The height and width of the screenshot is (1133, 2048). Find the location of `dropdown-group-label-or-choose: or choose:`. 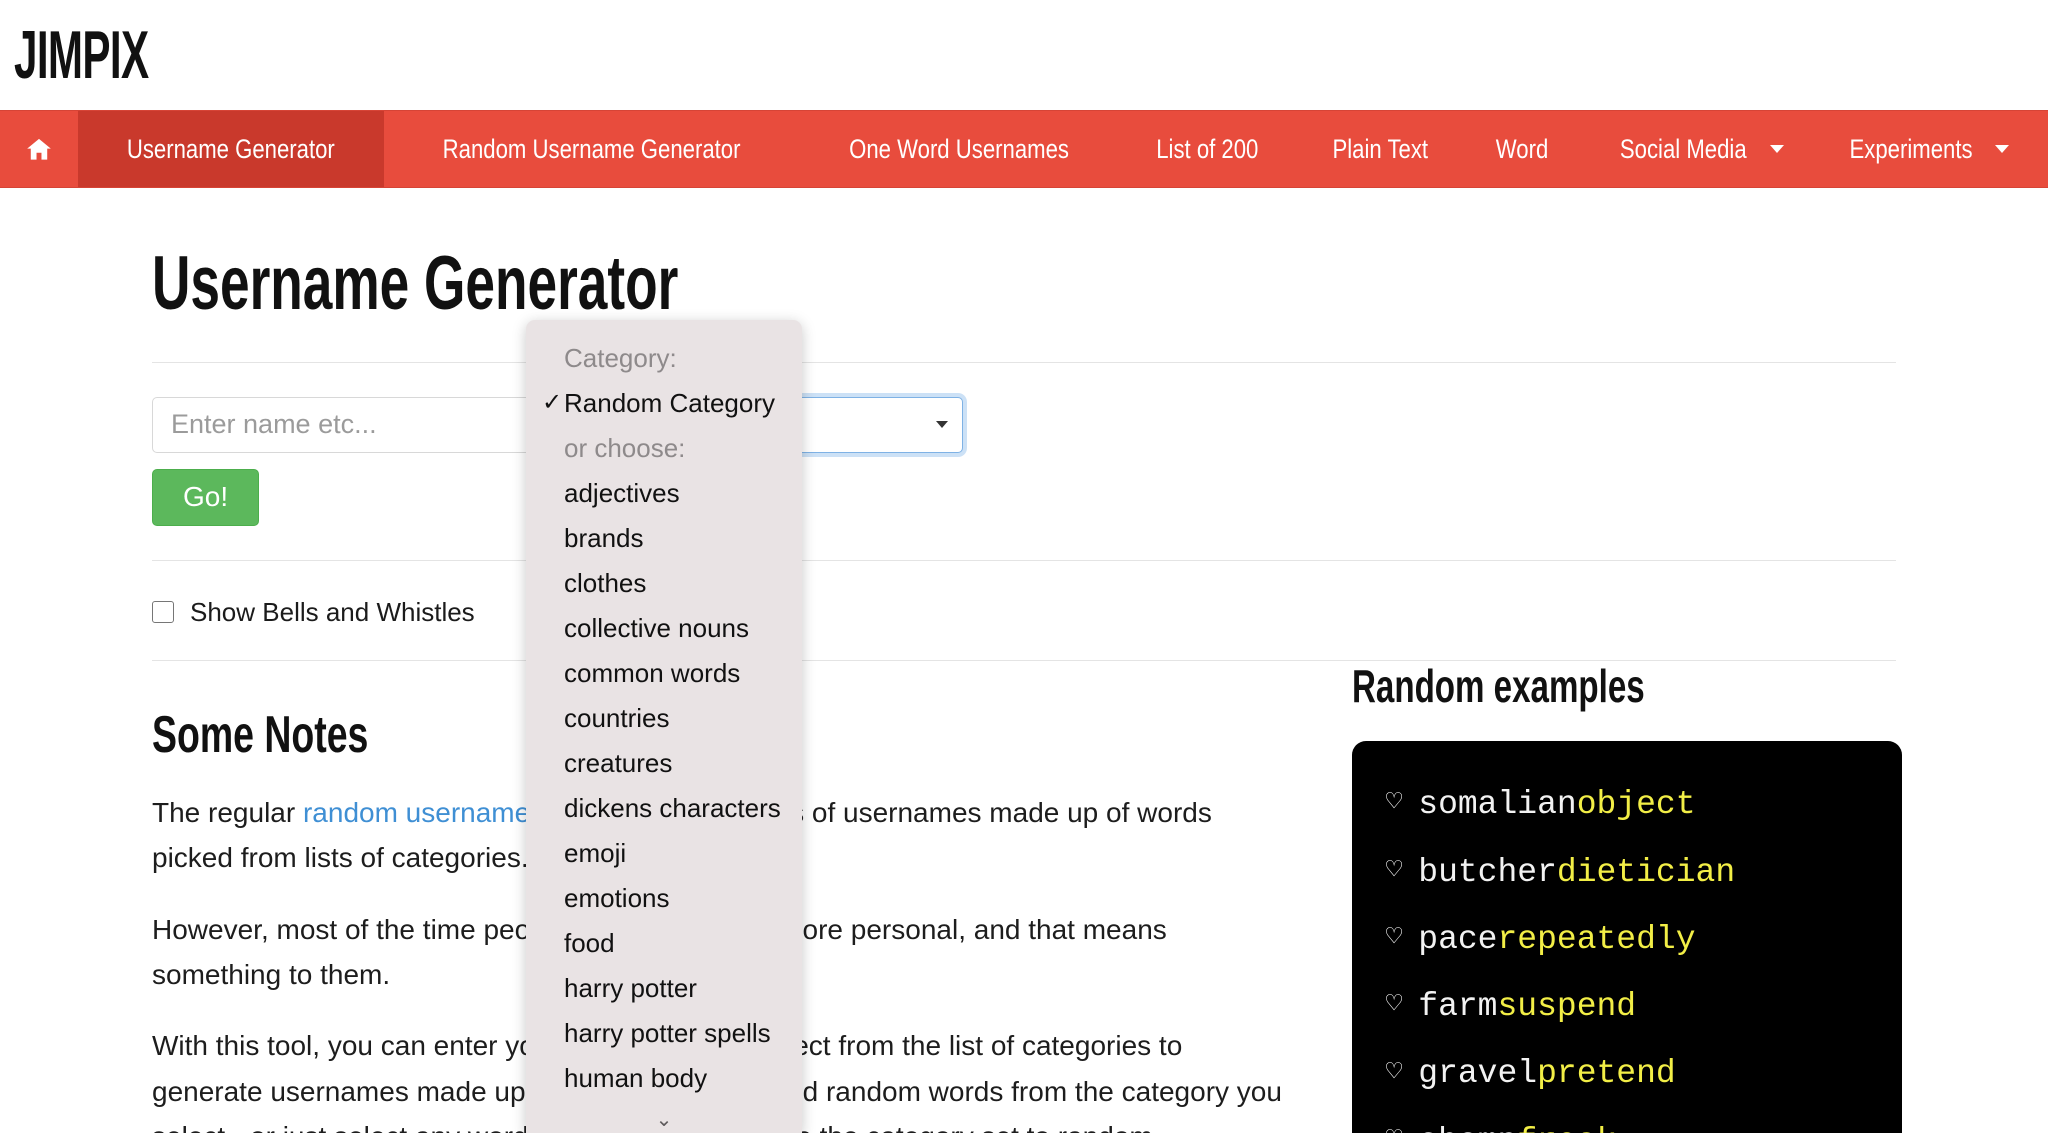

dropdown-group-label-or-choose: or choose: is located at coordinates (625, 448).